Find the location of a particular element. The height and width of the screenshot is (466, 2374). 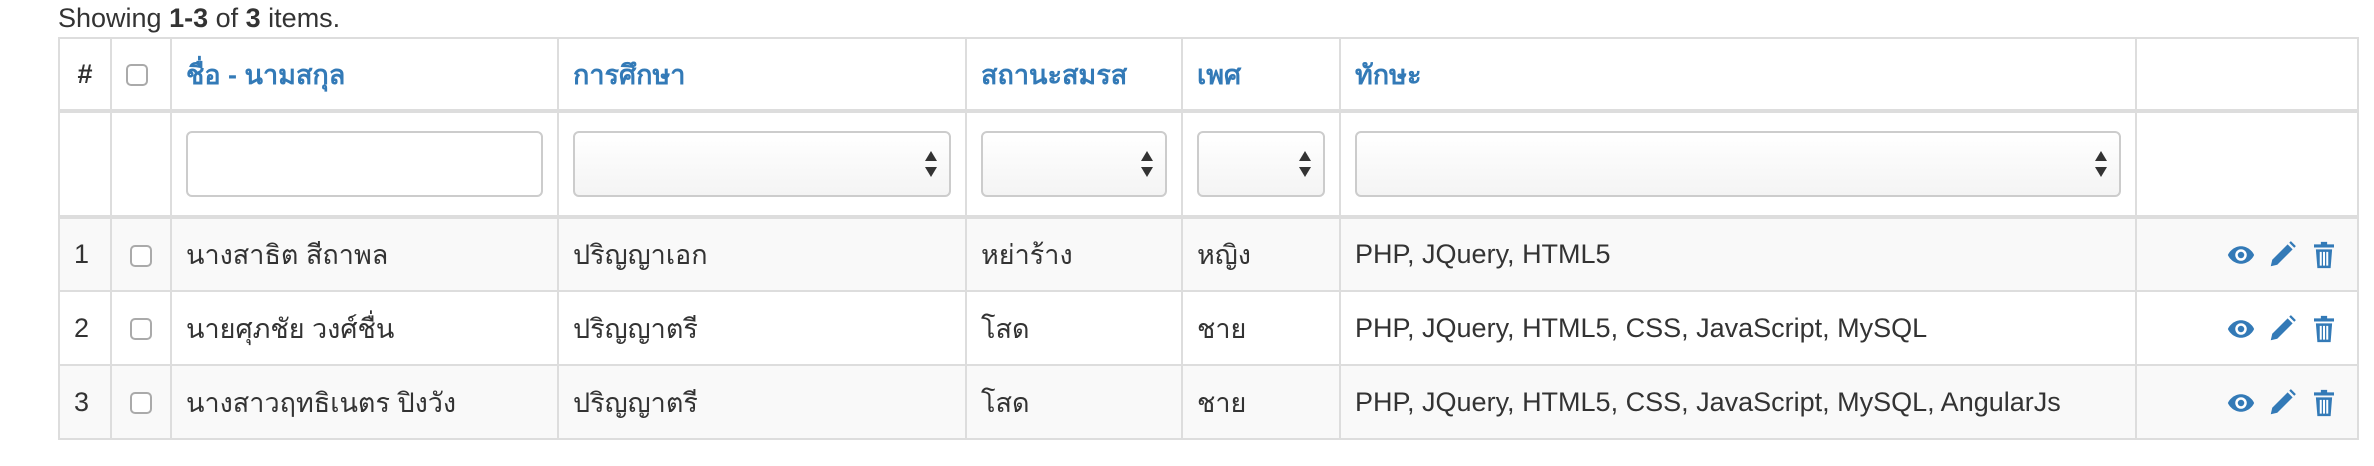

filter-name-input is located at coordinates (364, 164).